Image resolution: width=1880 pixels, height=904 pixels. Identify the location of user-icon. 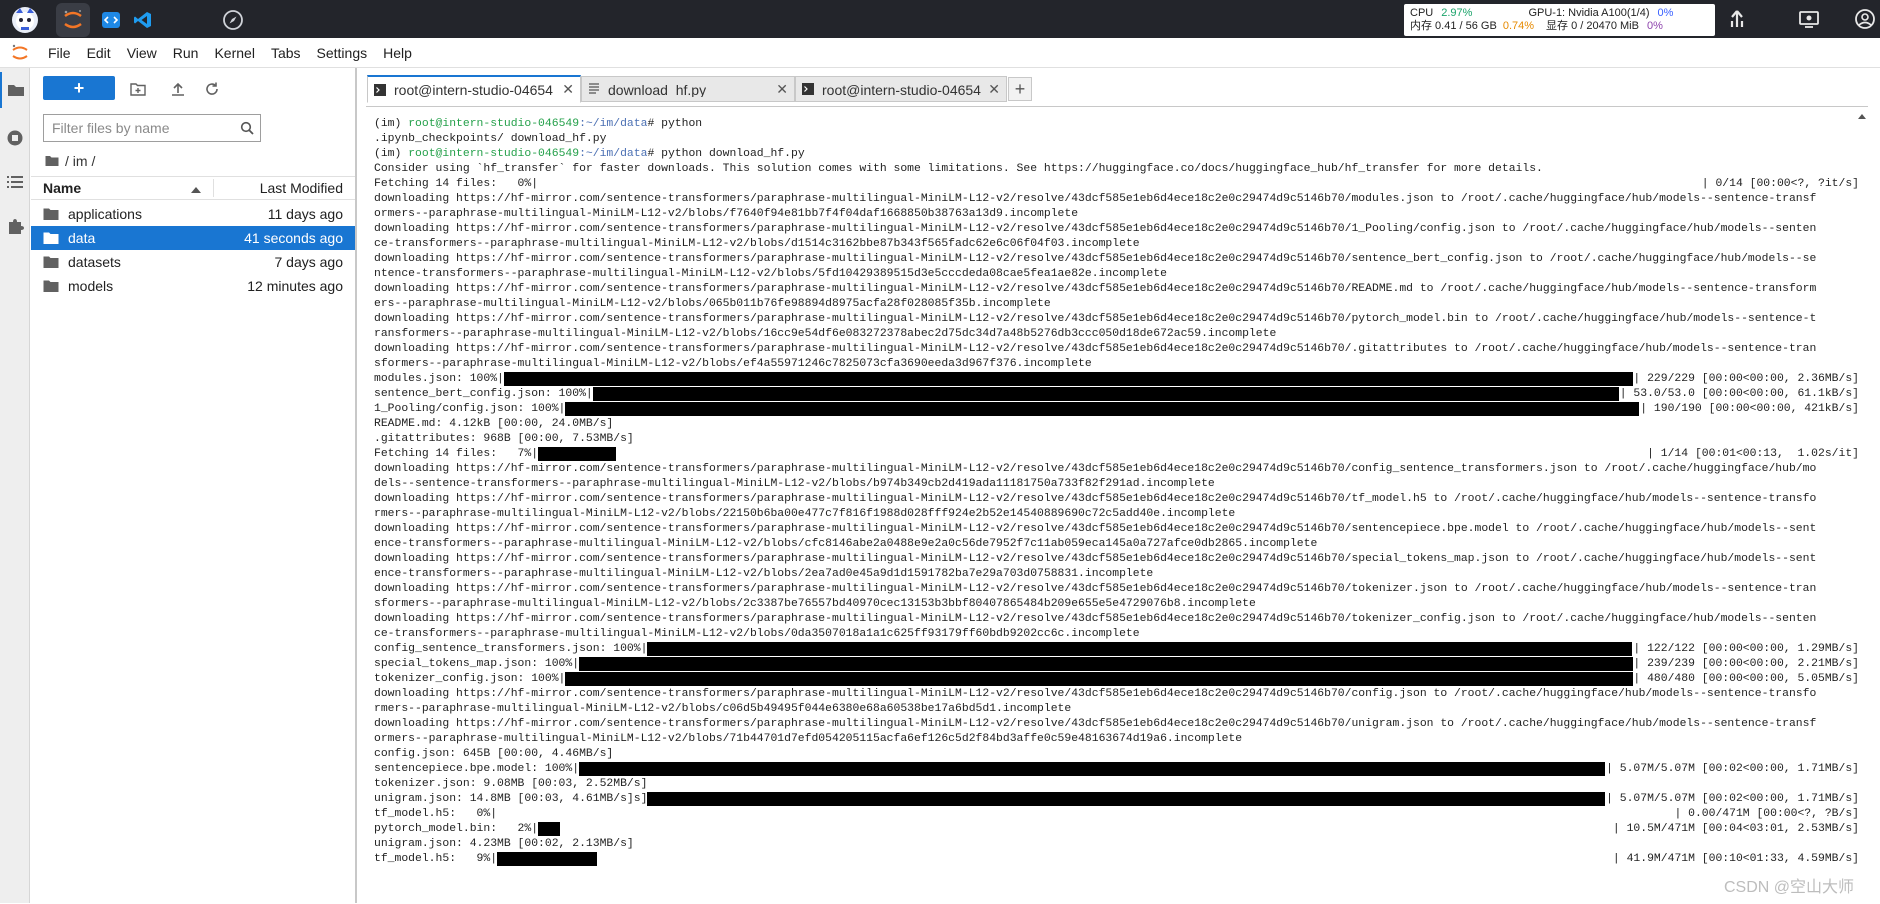
(1865, 19).